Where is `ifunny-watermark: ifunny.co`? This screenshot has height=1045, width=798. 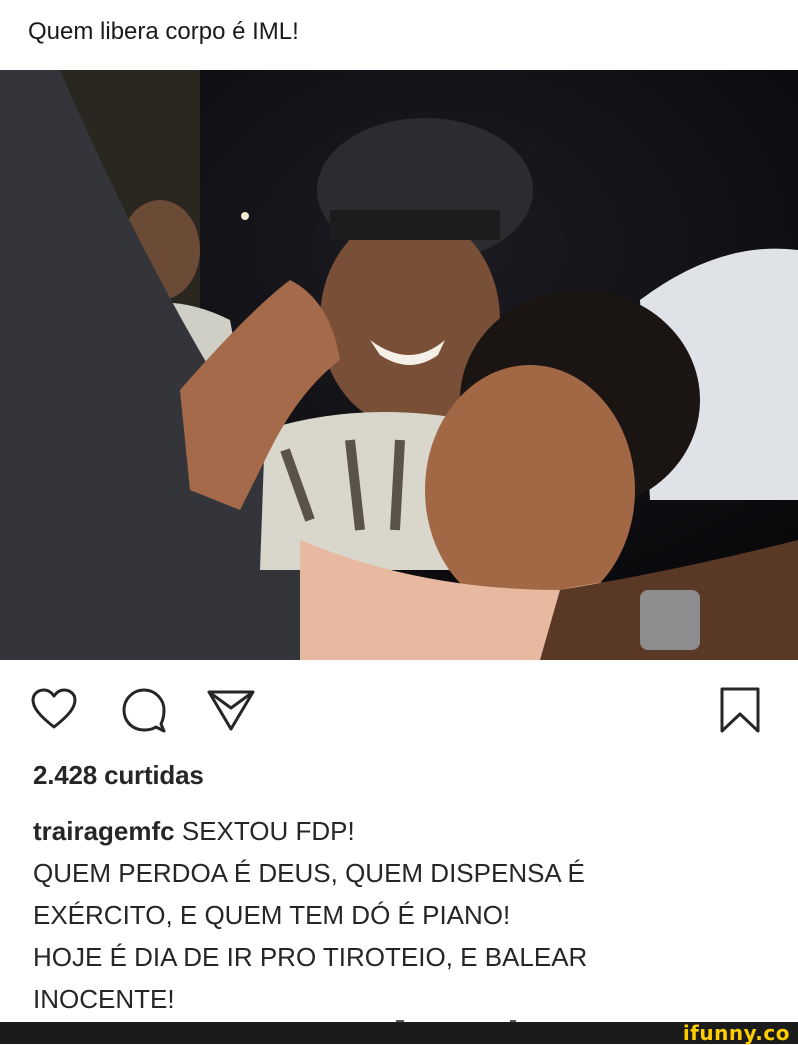
ifunny-watermark: ifunny.co is located at coordinates (736, 1033).